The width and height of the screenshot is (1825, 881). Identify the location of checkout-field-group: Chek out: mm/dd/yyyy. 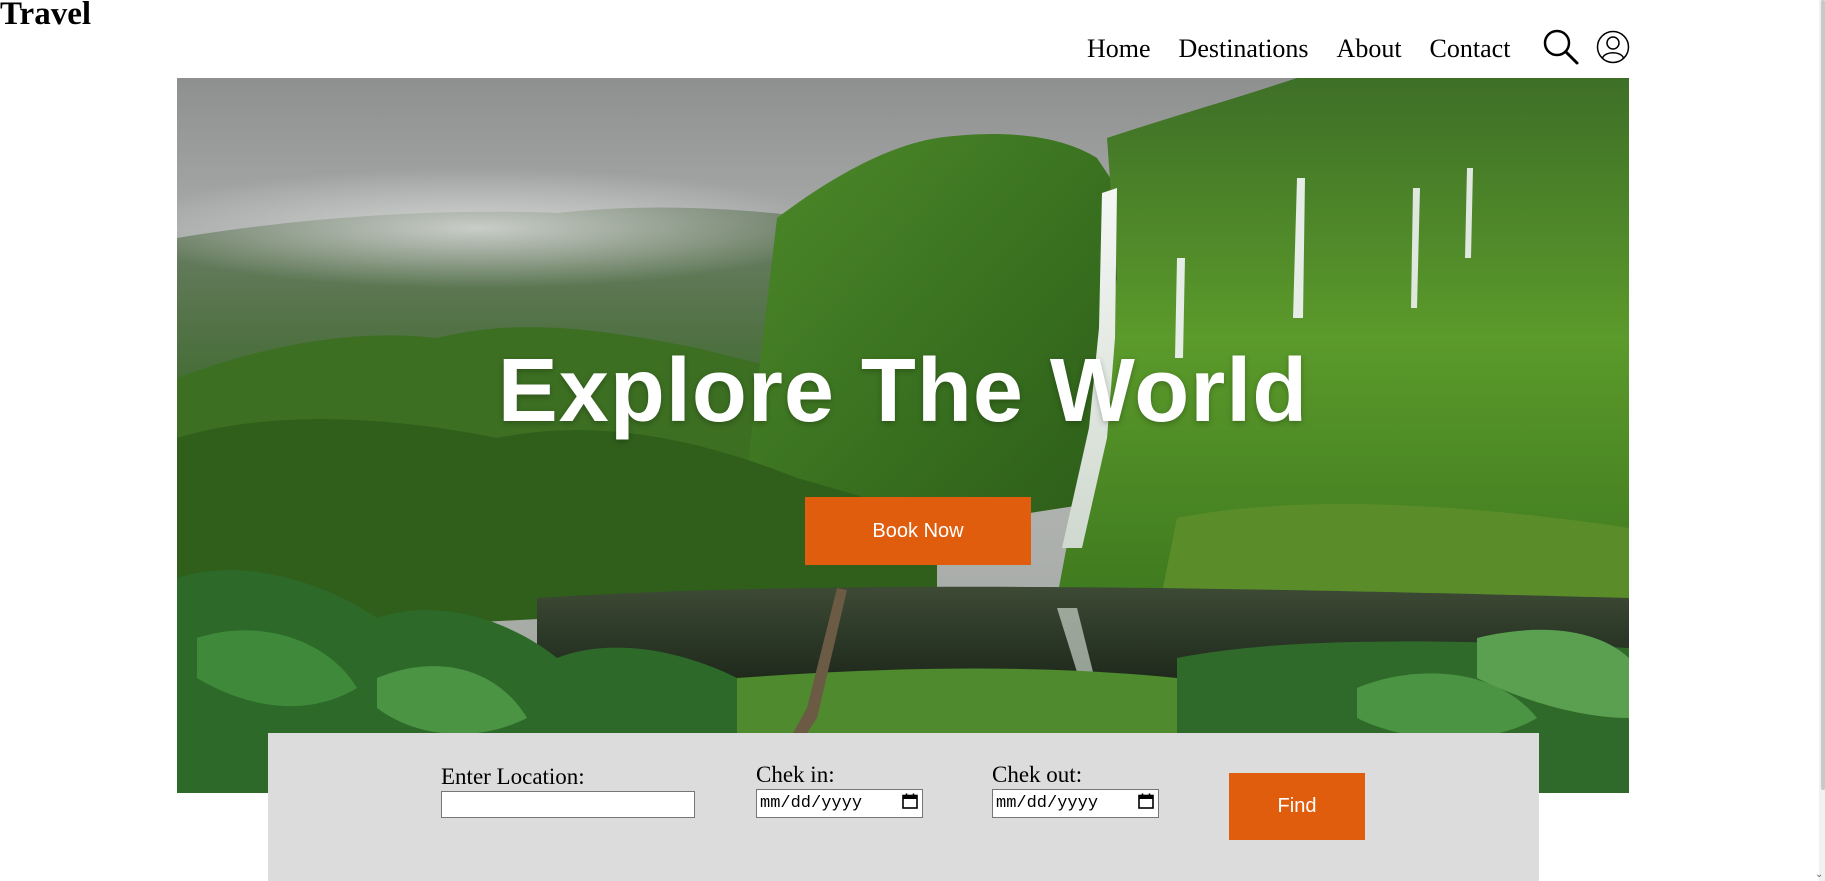
(1075, 790).